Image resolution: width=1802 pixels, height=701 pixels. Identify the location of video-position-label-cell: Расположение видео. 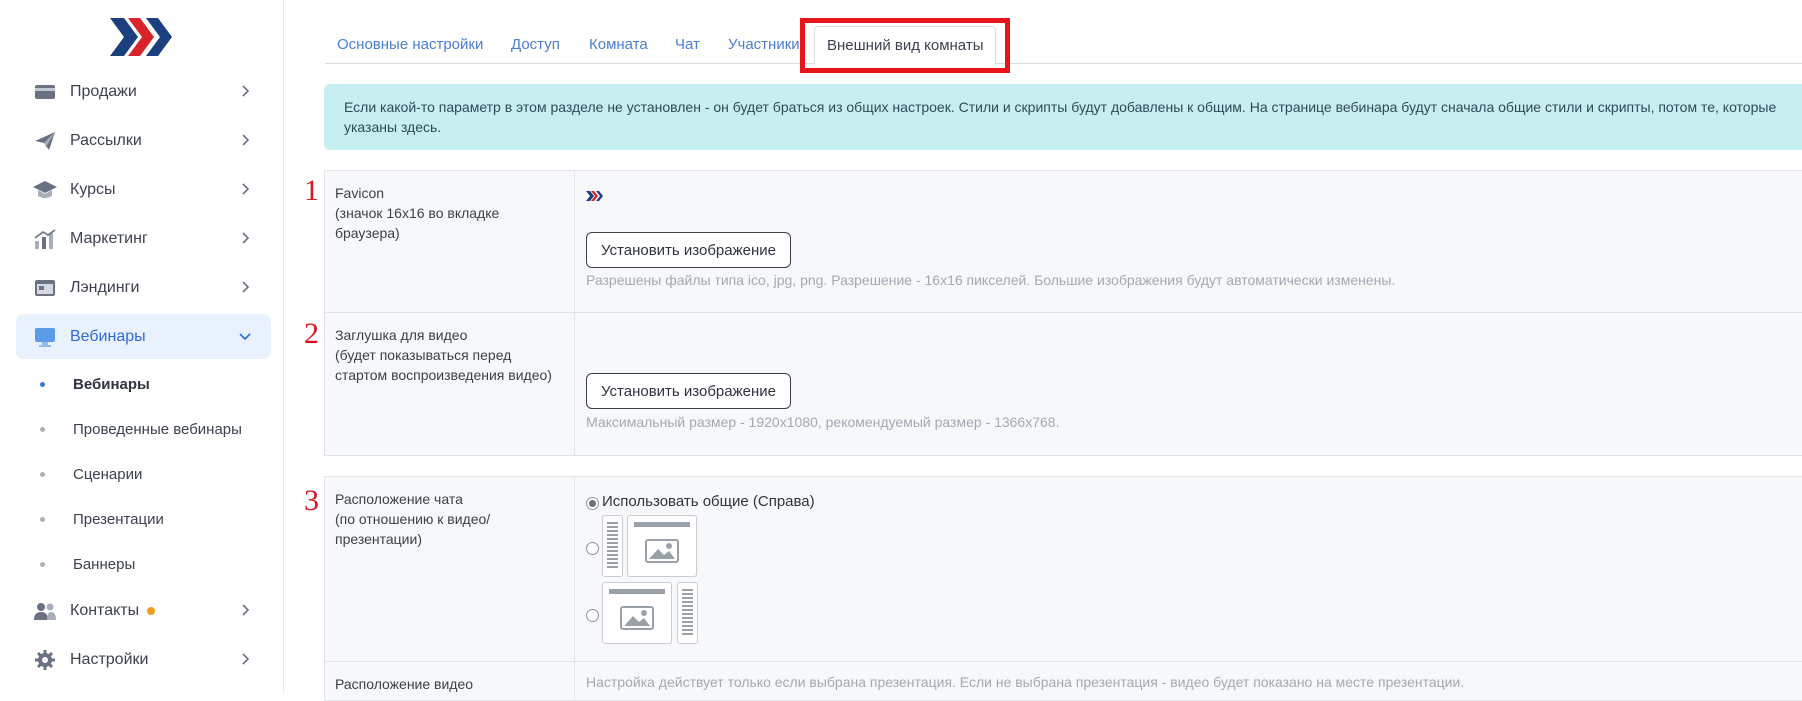
(450, 681).